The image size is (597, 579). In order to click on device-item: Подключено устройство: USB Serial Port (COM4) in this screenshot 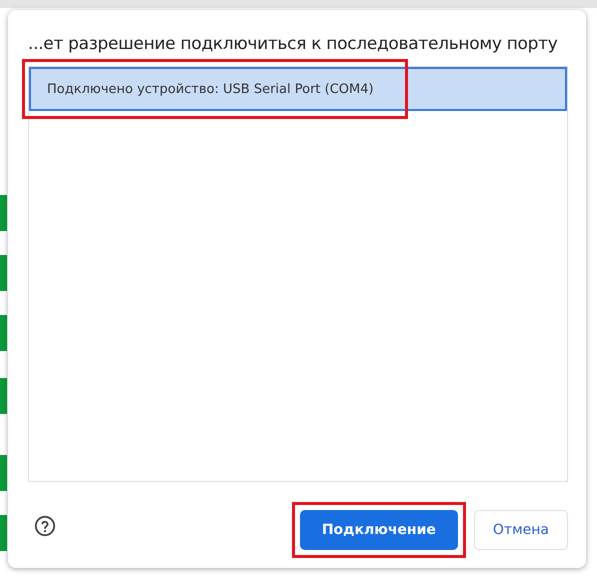, I will do `click(298, 89)`.